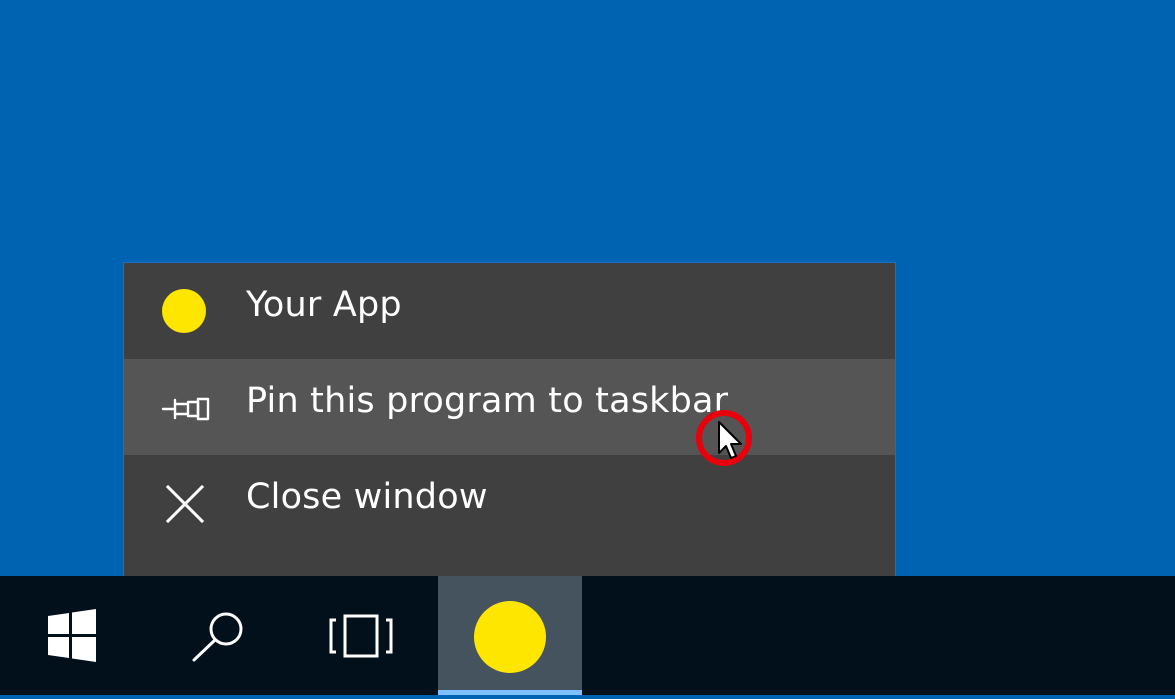 This screenshot has width=1175, height=699. I want to click on windows-logo-icon, so click(72, 635).